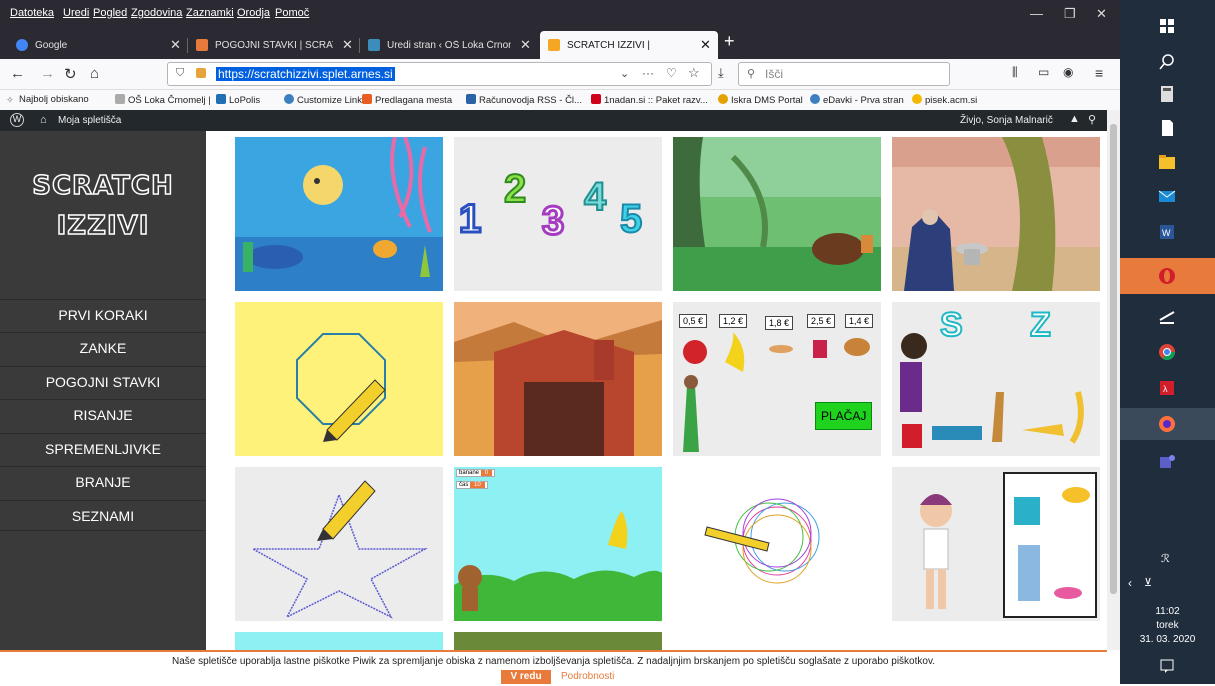 Image resolution: width=1215 pixels, height=686 pixels. Describe the element at coordinates (777, 214) in the screenshot. I see `project-tile-forest` at that location.